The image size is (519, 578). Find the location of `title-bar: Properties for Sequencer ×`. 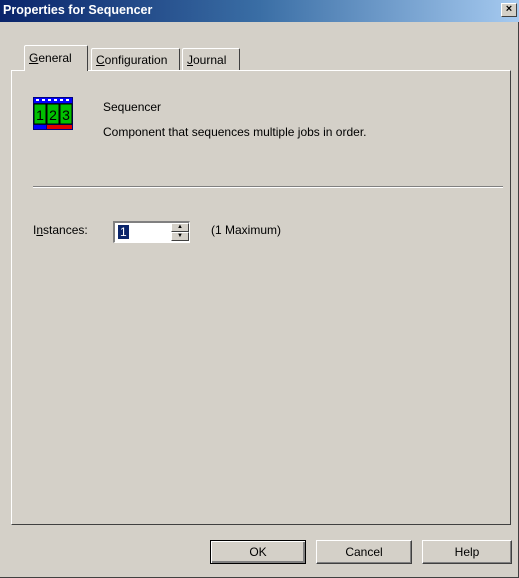

title-bar: Properties for Sequencer × is located at coordinates (259, 11).